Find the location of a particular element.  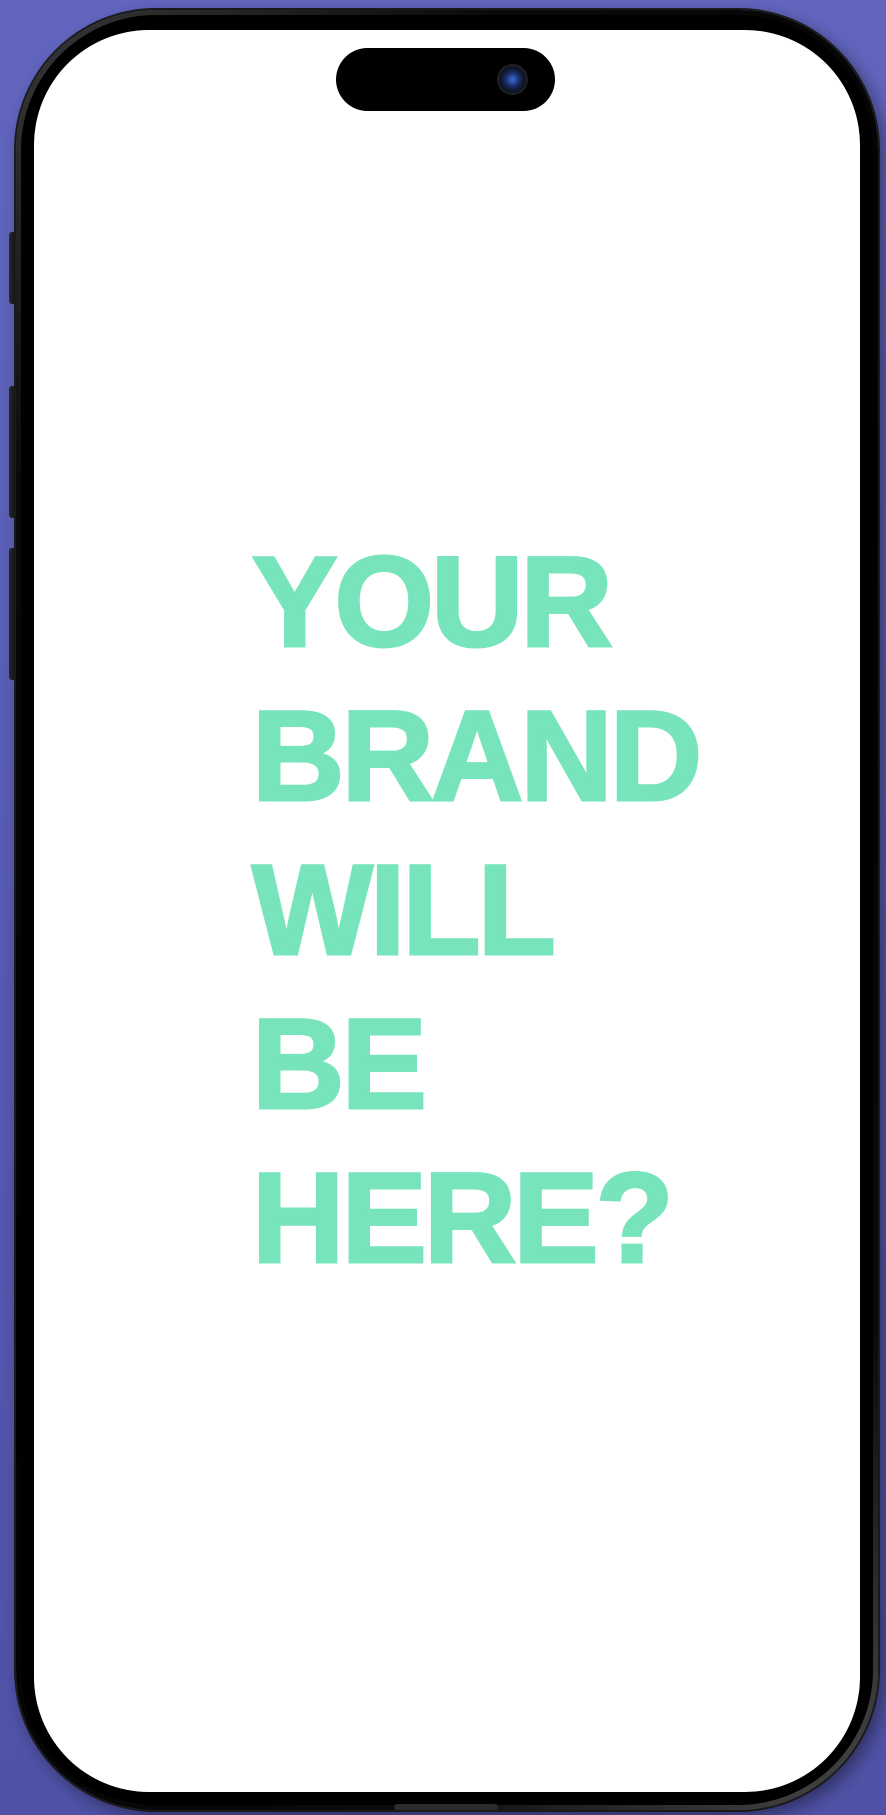

front-camera-icon is located at coordinates (512, 79).